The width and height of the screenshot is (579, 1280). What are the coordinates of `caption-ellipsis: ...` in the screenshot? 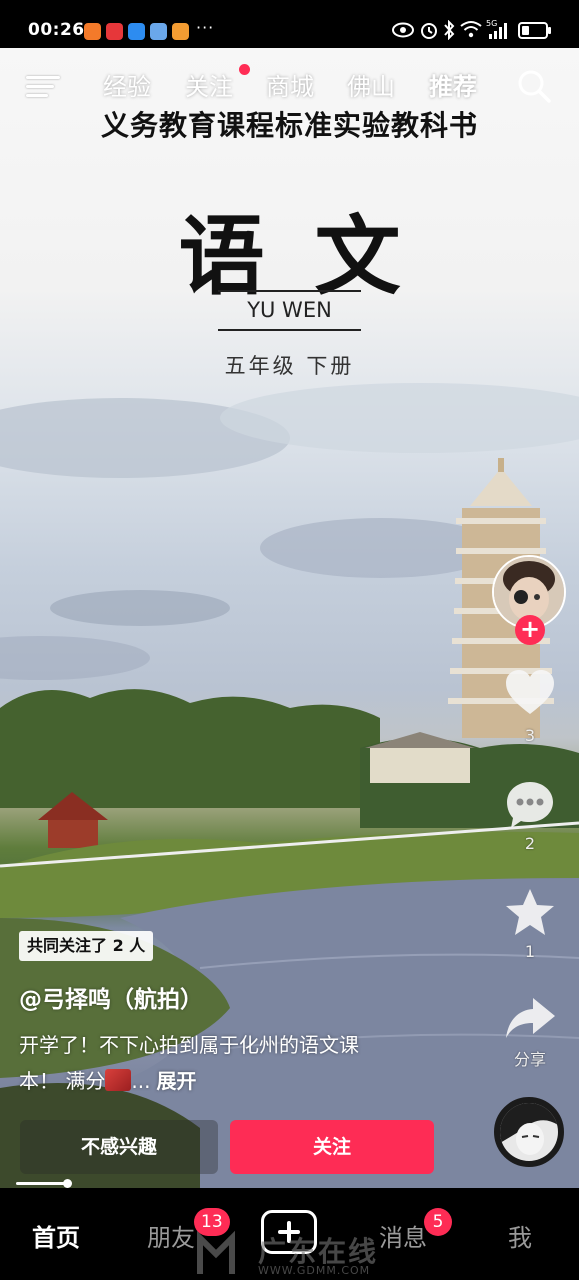 It's located at (141, 1081).